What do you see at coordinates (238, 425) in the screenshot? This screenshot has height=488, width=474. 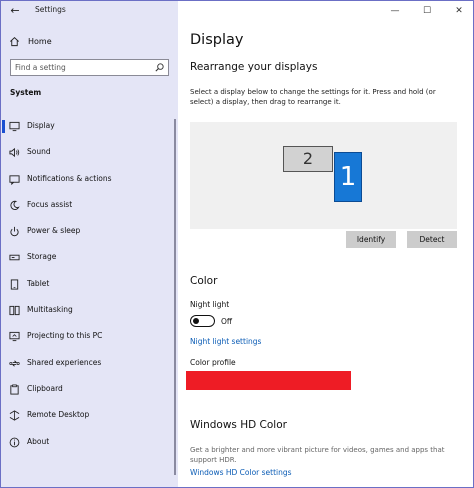 I see `hd-color-heading: Windows HD Color` at bounding box center [238, 425].